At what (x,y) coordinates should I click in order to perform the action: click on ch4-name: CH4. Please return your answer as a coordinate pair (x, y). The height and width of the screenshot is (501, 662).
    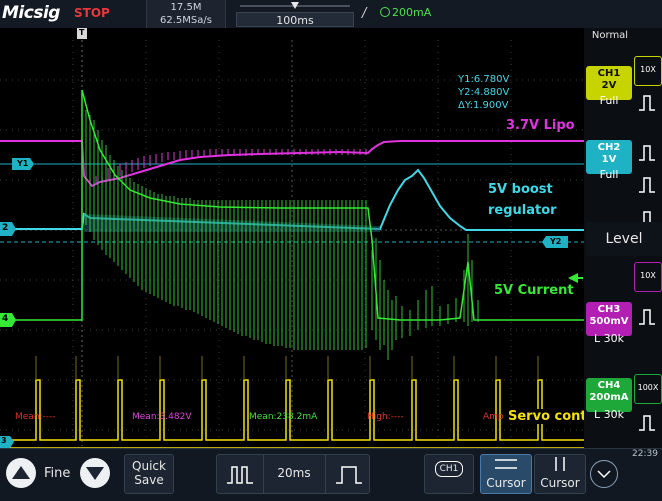
    Looking at the image, I should click on (609, 385).